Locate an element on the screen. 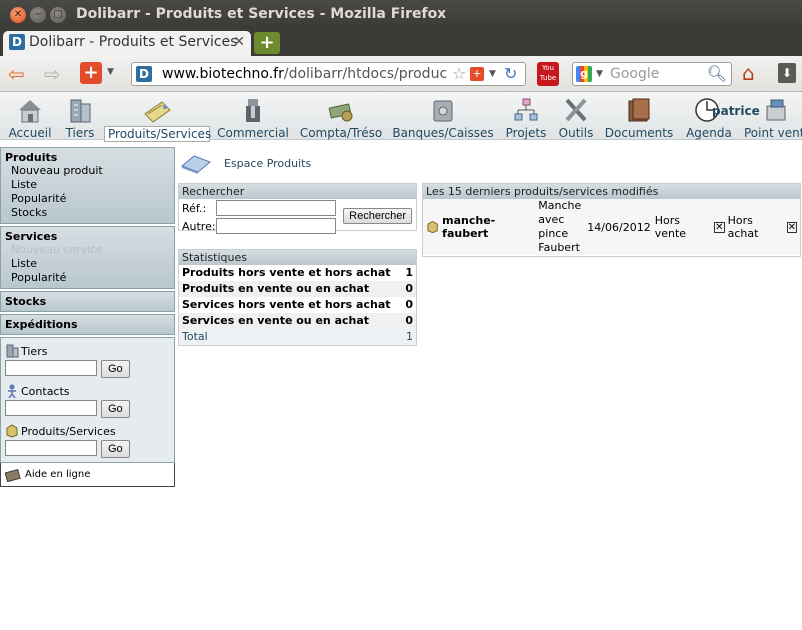 The height and width of the screenshot is (630, 802). documents-icon is located at coordinates (639, 110).